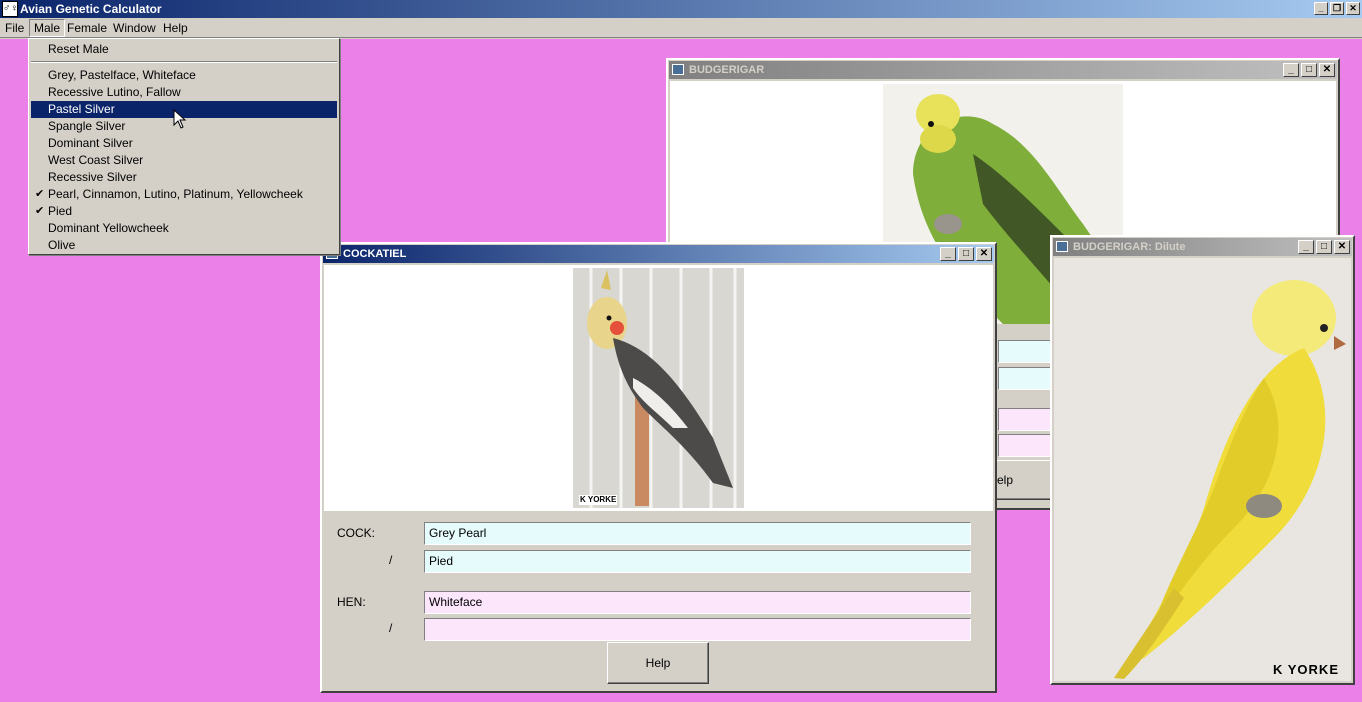 The image size is (1362, 702). I want to click on budgerigar-title: BUDGERIGAR, so click(727, 70).